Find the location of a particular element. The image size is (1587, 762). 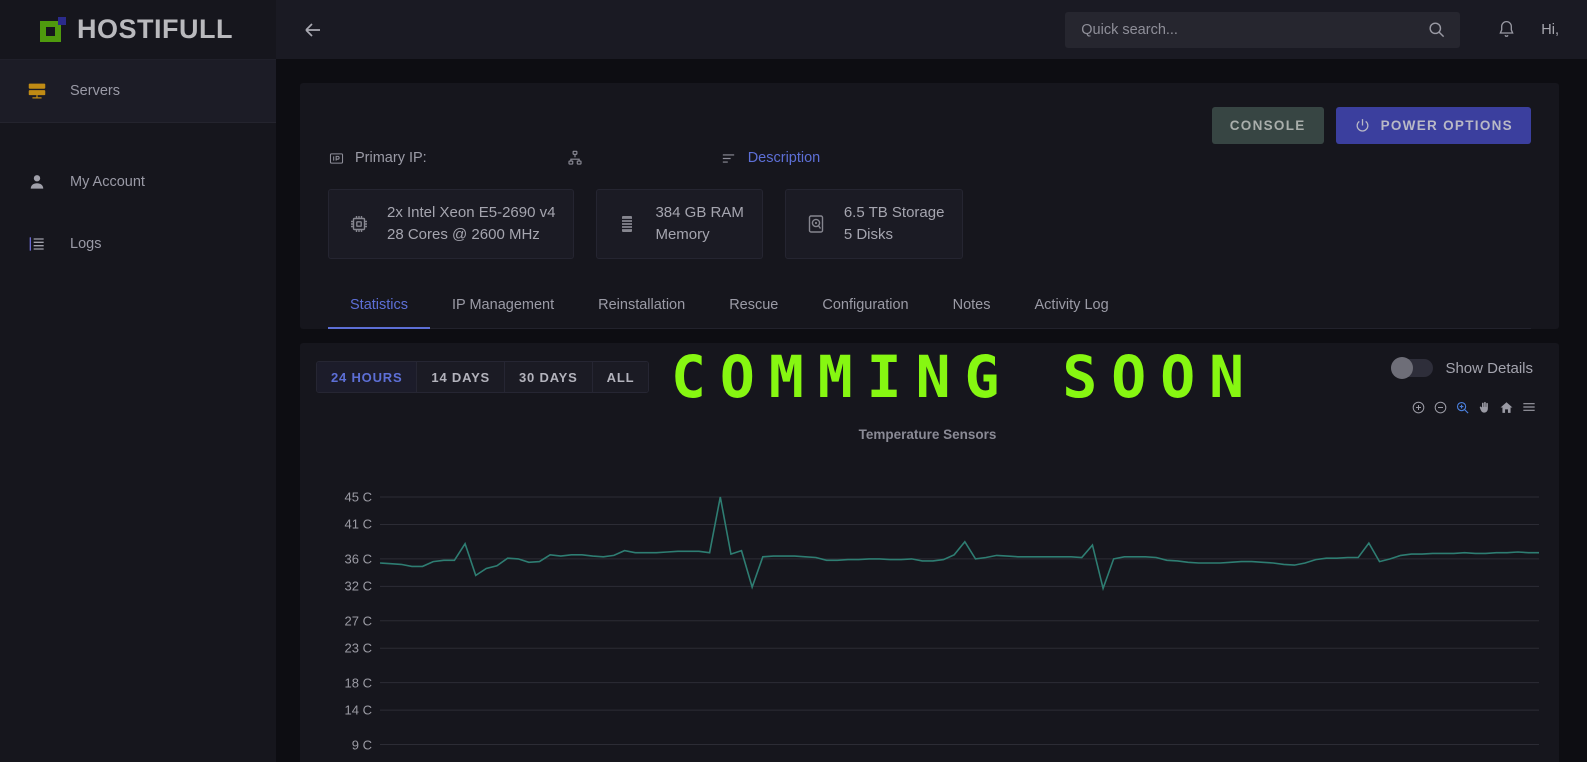

range-button-all: ALL is located at coordinates (620, 377).